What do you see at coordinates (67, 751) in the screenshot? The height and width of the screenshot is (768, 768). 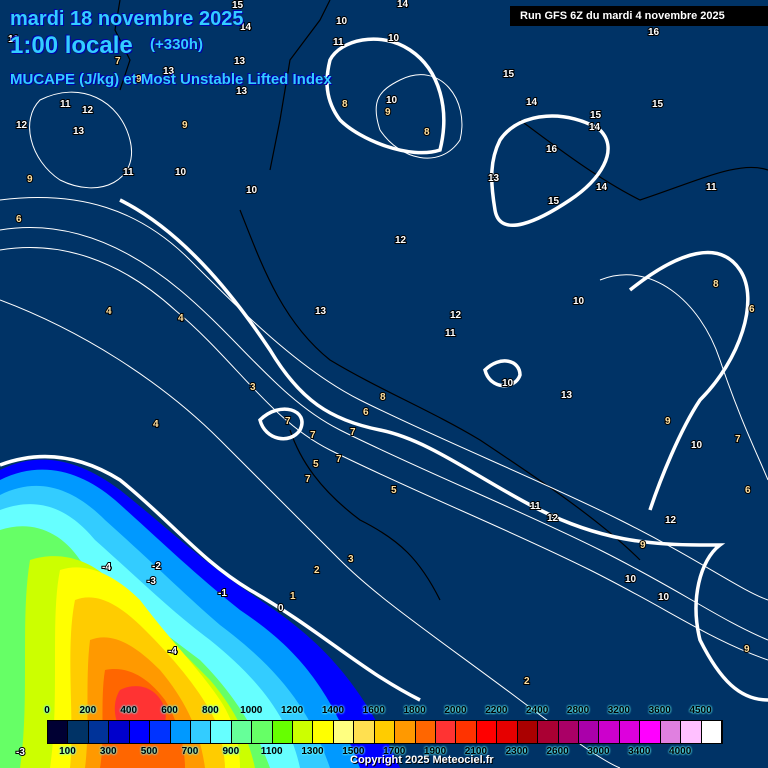 I see `legend-label: 100` at bounding box center [67, 751].